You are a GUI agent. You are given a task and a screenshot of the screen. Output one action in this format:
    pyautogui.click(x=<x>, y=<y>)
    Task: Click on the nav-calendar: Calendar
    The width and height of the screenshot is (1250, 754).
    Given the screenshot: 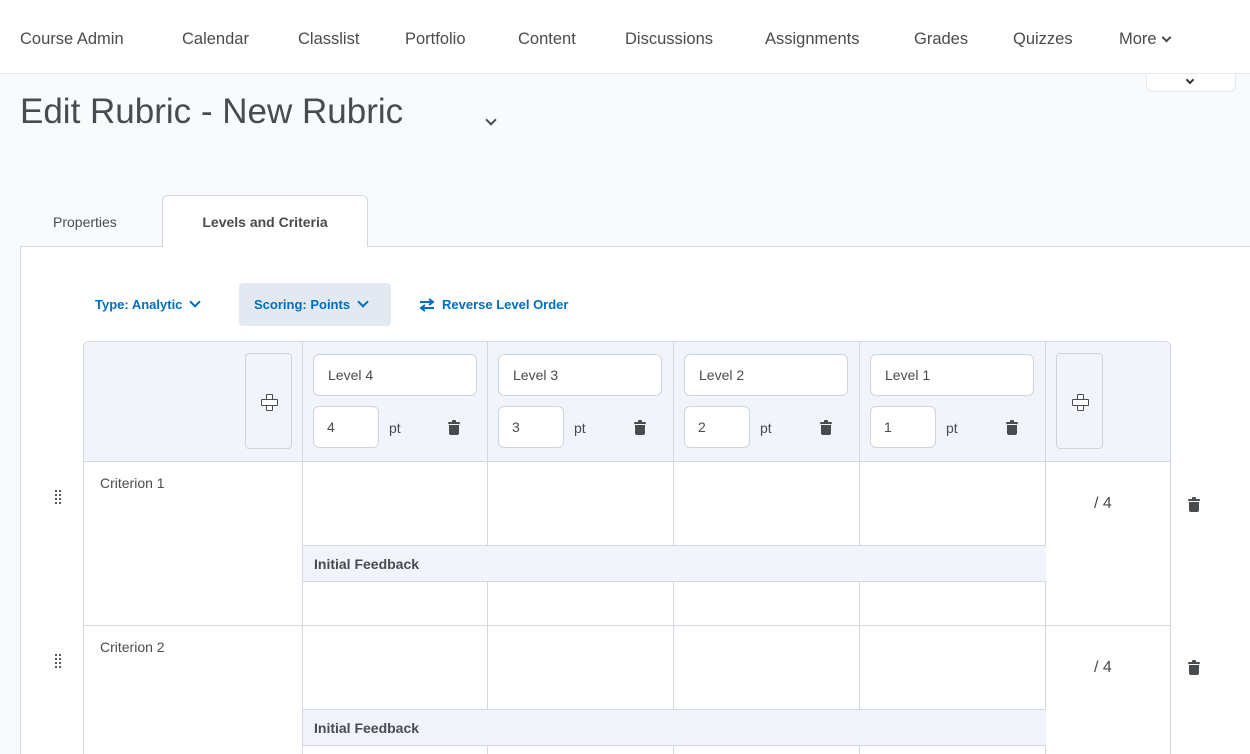 What is the action you would take?
    pyautogui.click(x=215, y=39)
    